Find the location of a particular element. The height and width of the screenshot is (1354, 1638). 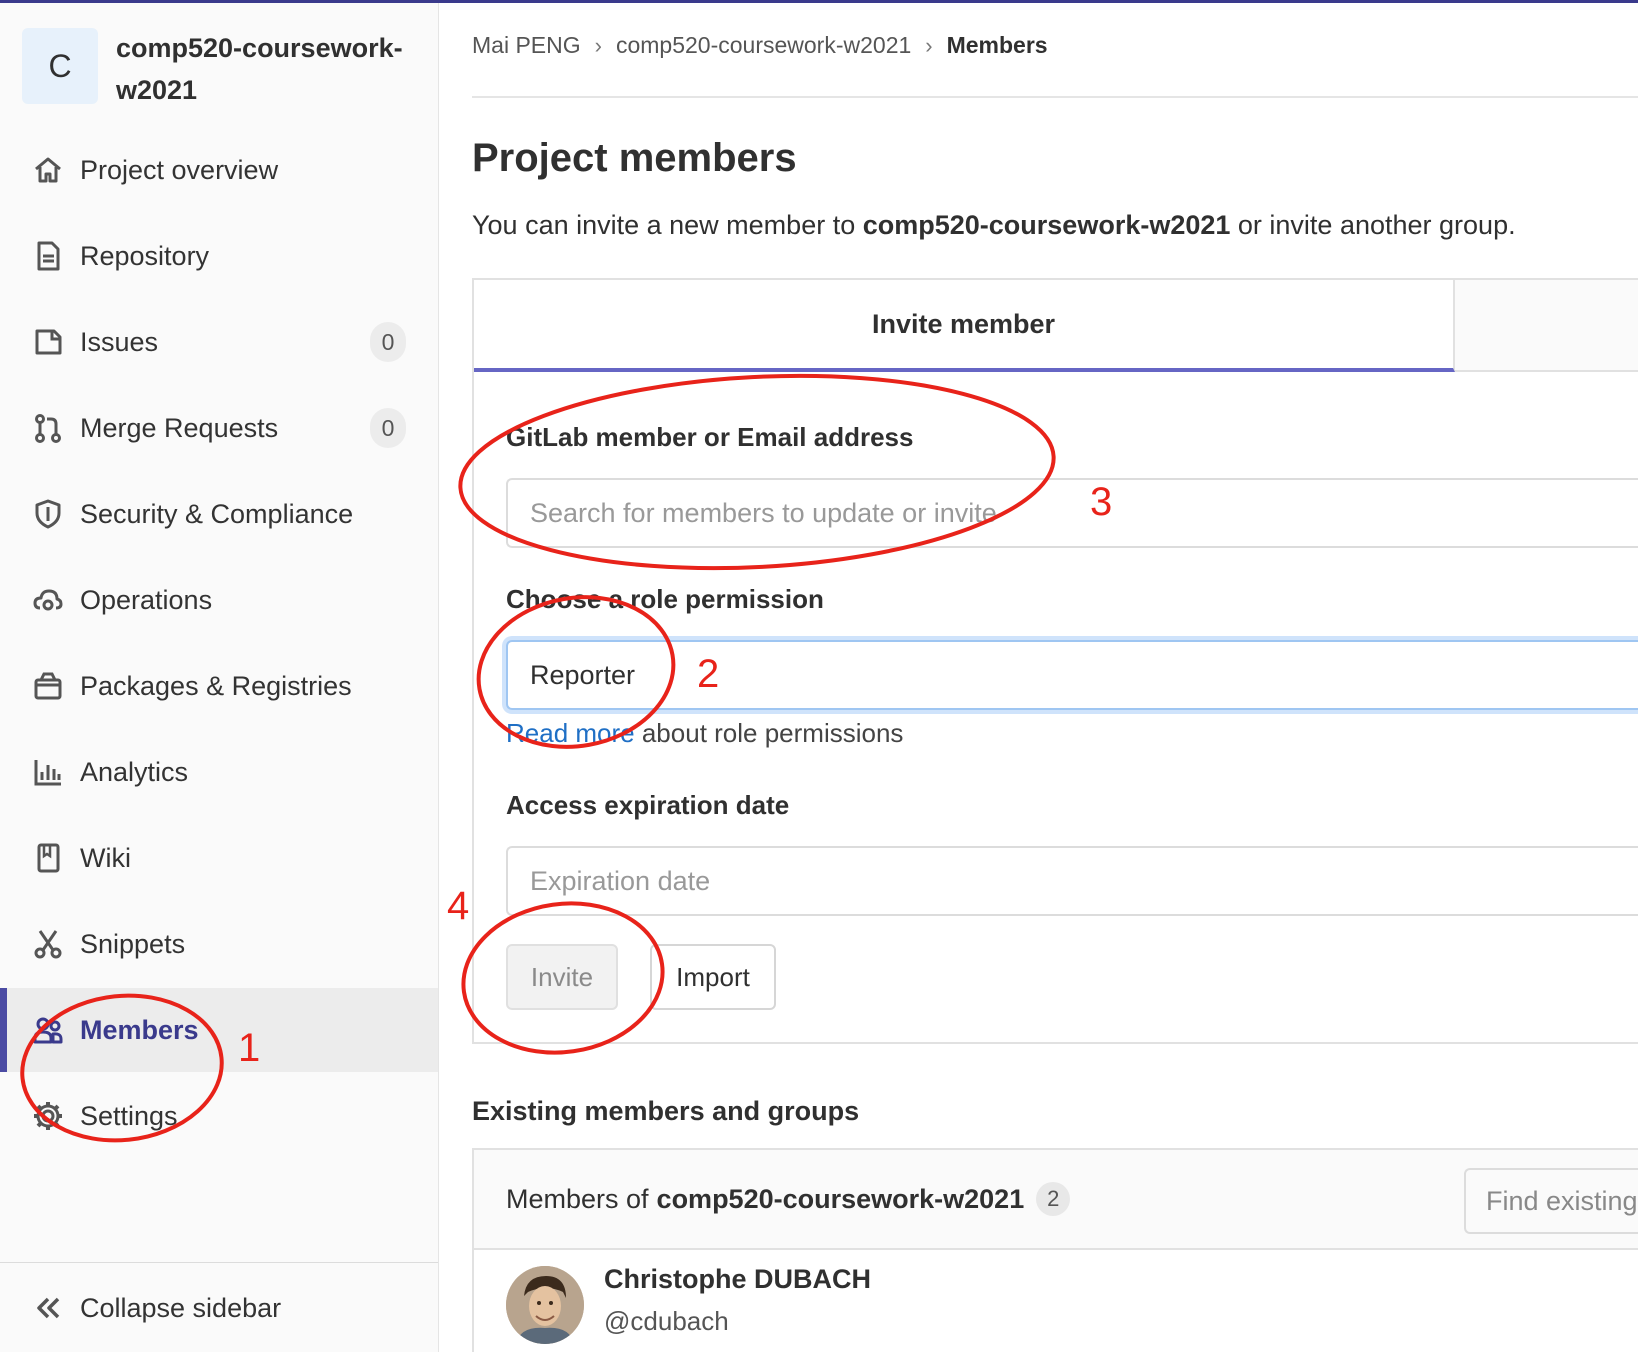

annotation-number-3: 3 is located at coordinates (1101, 502).